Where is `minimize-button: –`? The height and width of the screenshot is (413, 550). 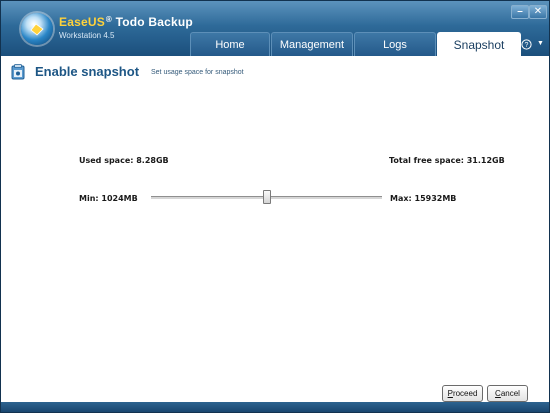 minimize-button: – is located at coordinates (520, 12).